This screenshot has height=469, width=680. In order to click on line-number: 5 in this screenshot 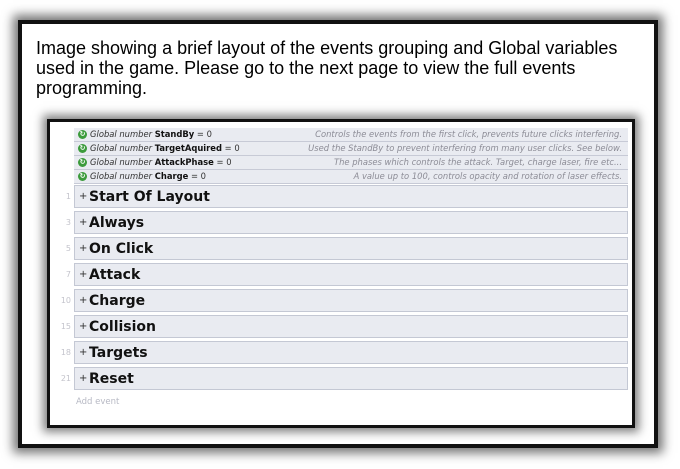, I will do `click(68, 248)`.